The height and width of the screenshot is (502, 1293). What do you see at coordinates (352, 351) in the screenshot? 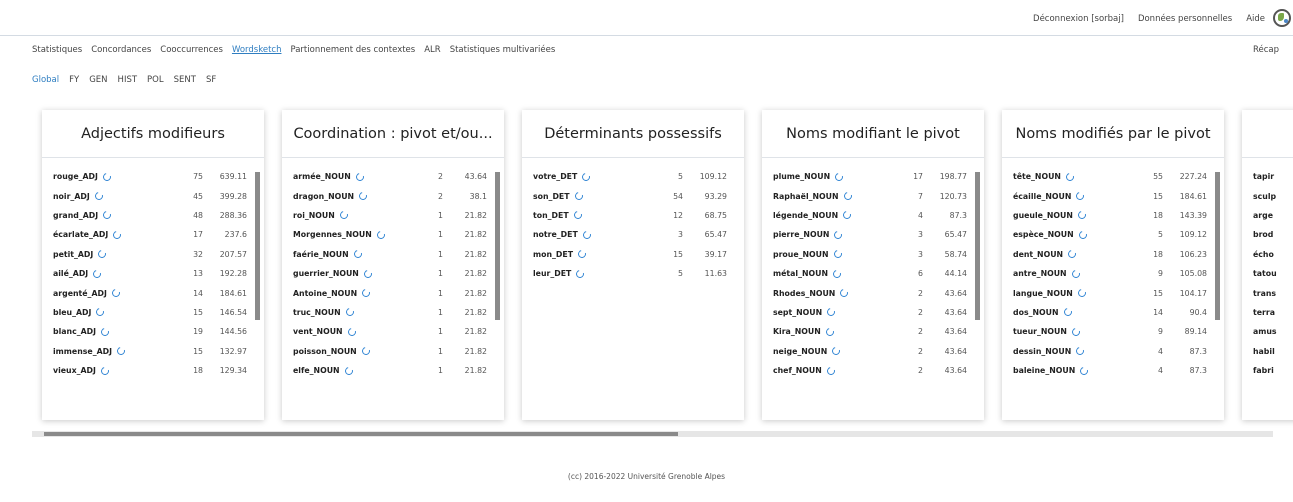
I see `row-word: poisson_NOUN` at bounding box center [352, 351].